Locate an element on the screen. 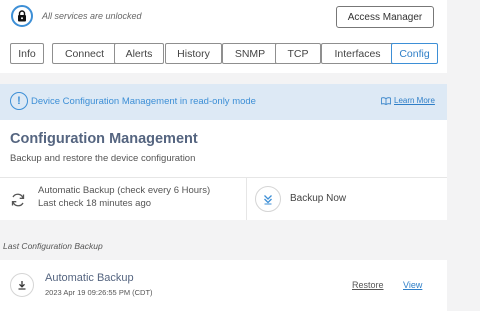  backup-now-label: Backup Now is located at coordinates (318, 198).